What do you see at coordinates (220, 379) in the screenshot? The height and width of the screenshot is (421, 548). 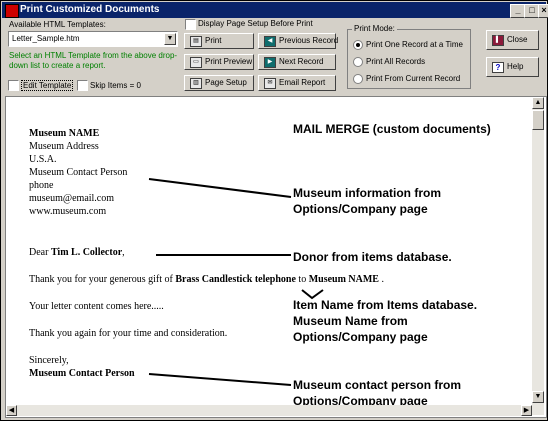 I see `arrow-contact` at bounding box center [220, 379].